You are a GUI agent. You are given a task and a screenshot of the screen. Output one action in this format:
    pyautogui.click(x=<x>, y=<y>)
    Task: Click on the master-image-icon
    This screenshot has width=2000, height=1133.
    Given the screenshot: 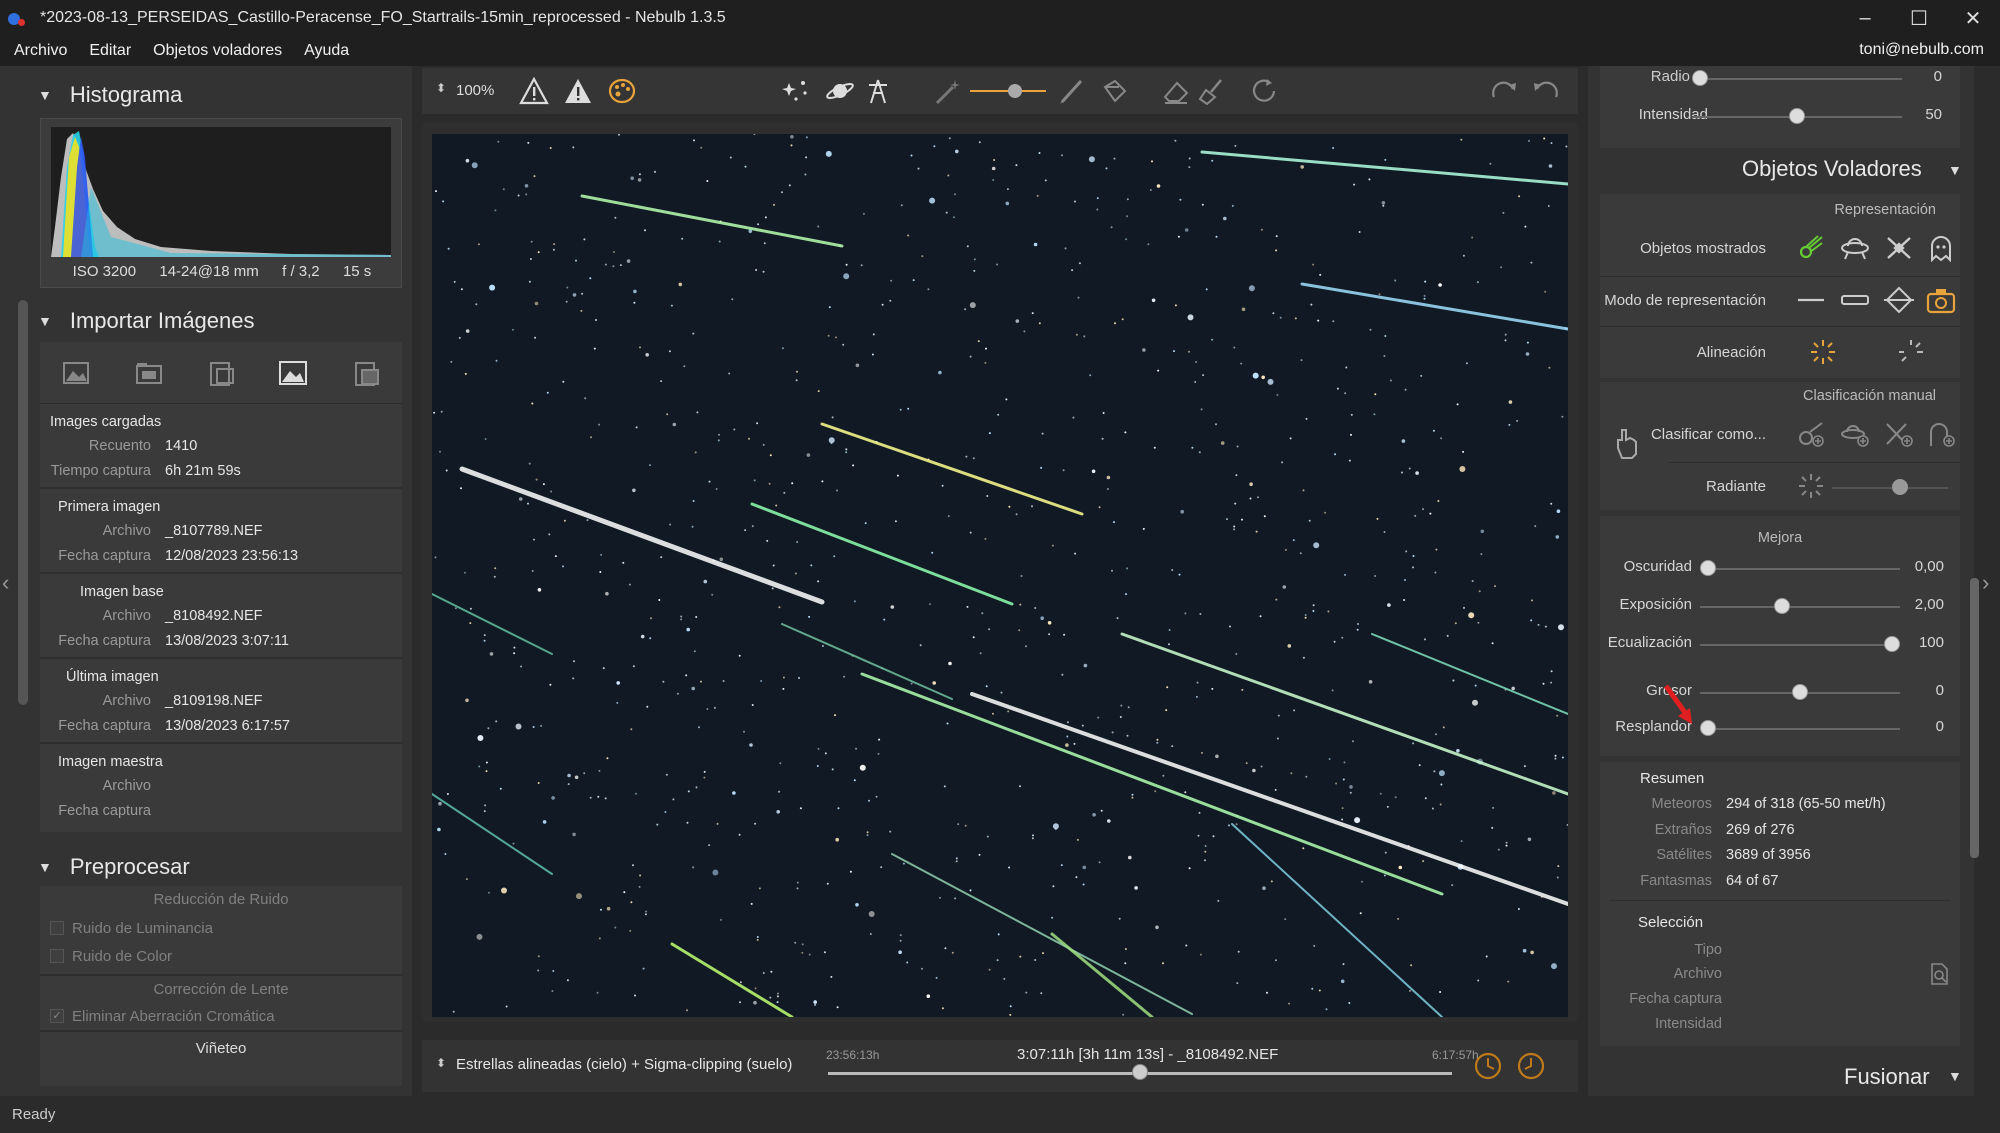 What is the action you would take?
    pyautogui.click(x=366, y=373)
    